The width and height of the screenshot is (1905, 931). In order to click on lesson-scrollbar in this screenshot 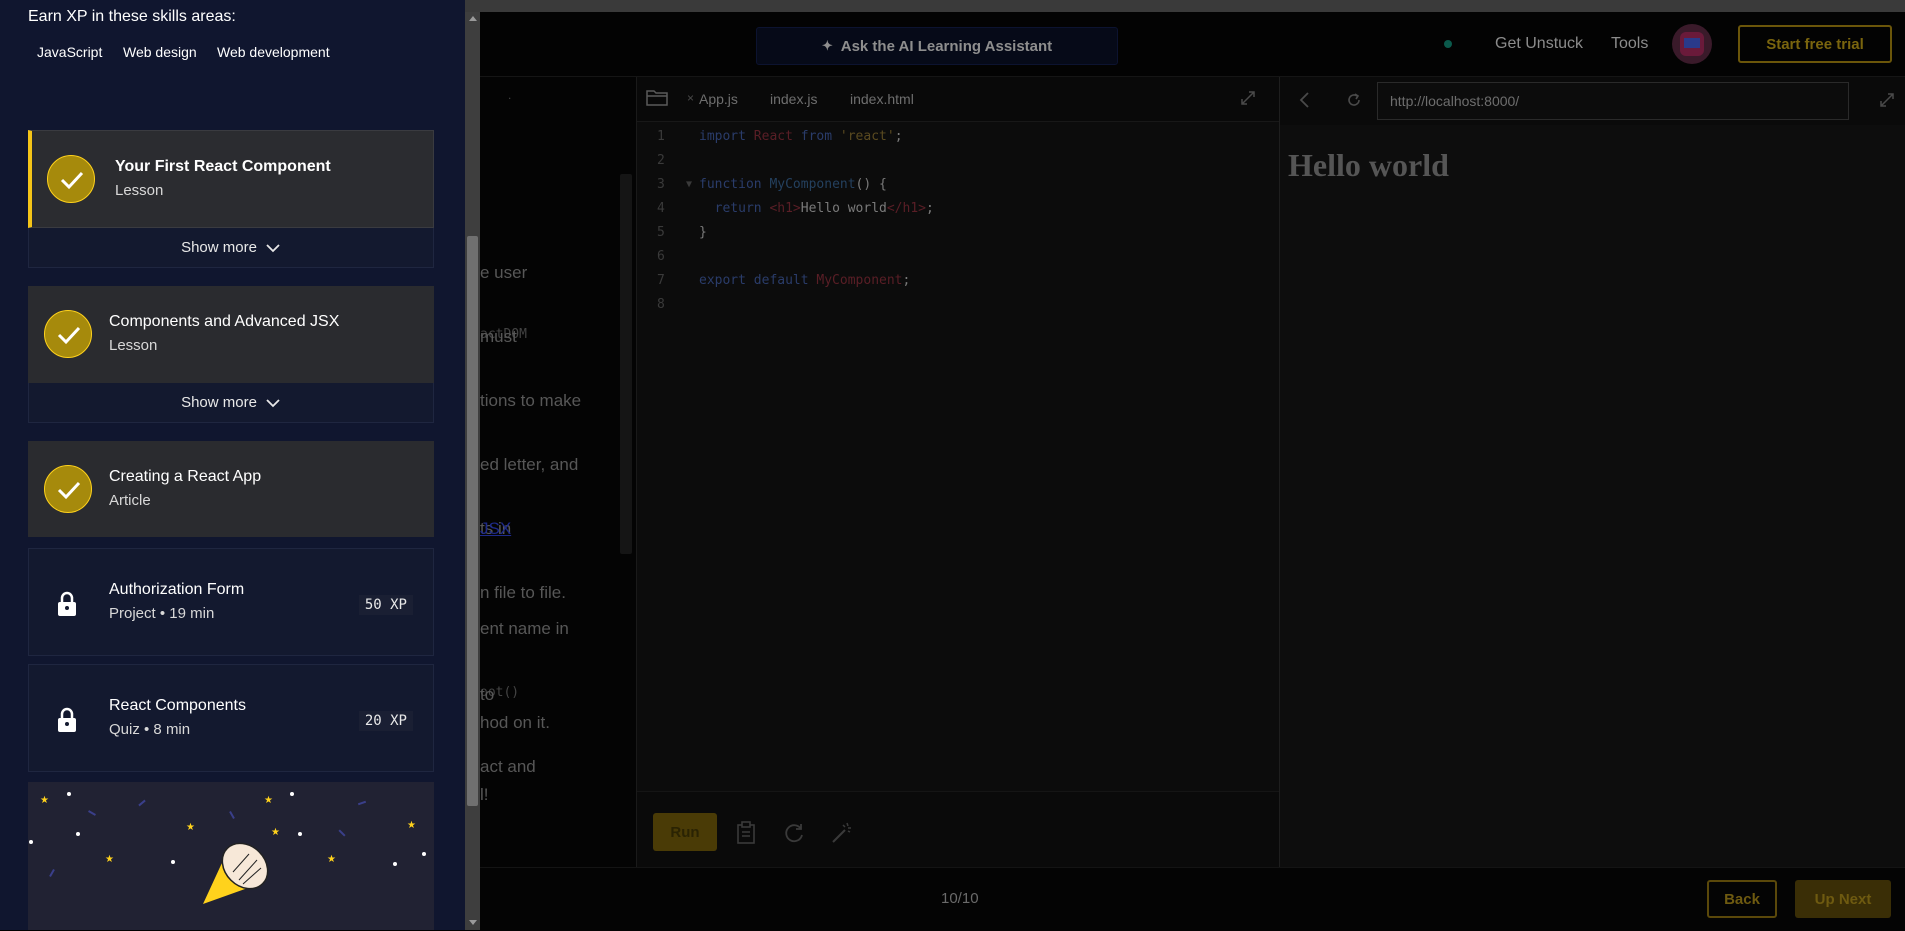, I will do `click(626, 364)`.